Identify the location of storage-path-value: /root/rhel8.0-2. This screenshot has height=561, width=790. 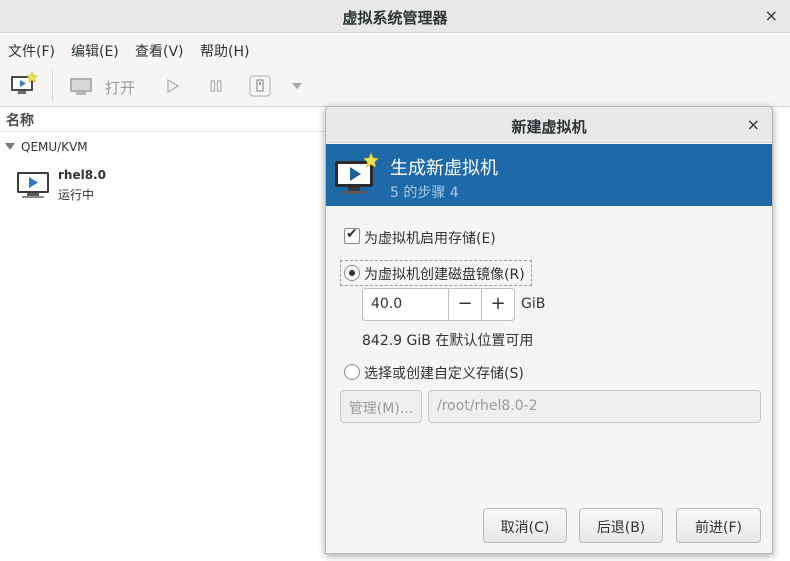
(487, 406).